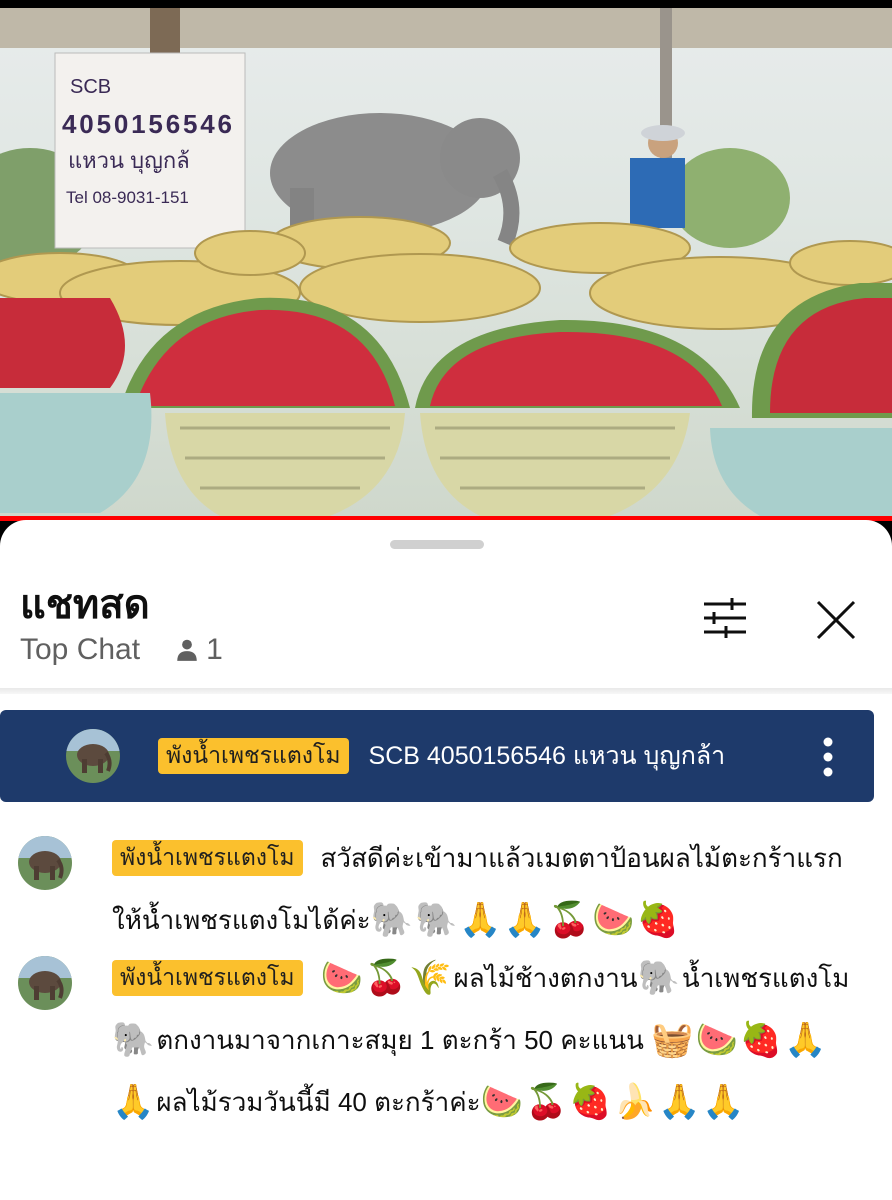 The height and width of the screenshot is (1200, 892). I want to click on sign-line-4: Tel 08-9031-151, so click(127, 197).